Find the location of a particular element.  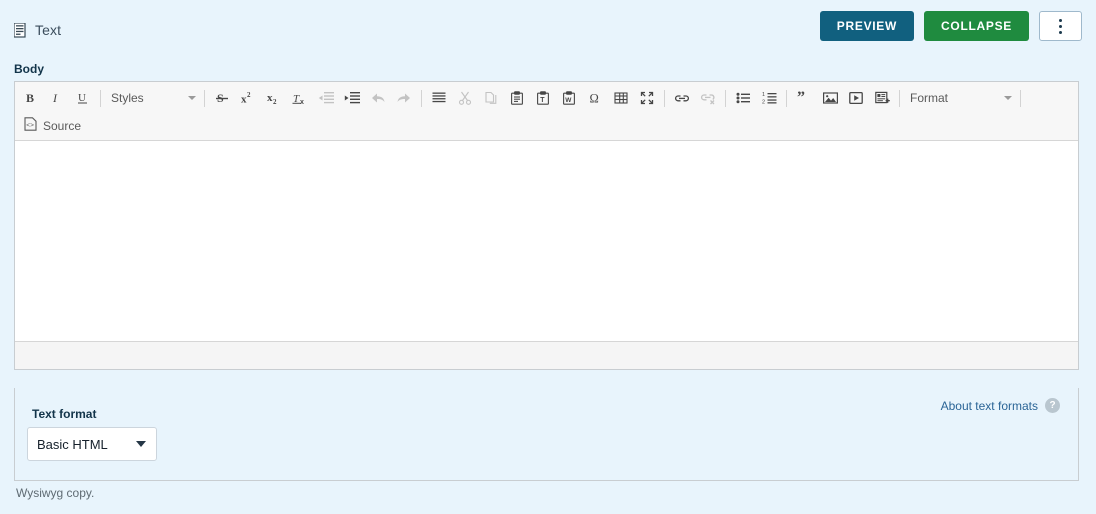

entity-embed-icon is located at coordinates (882, 98).